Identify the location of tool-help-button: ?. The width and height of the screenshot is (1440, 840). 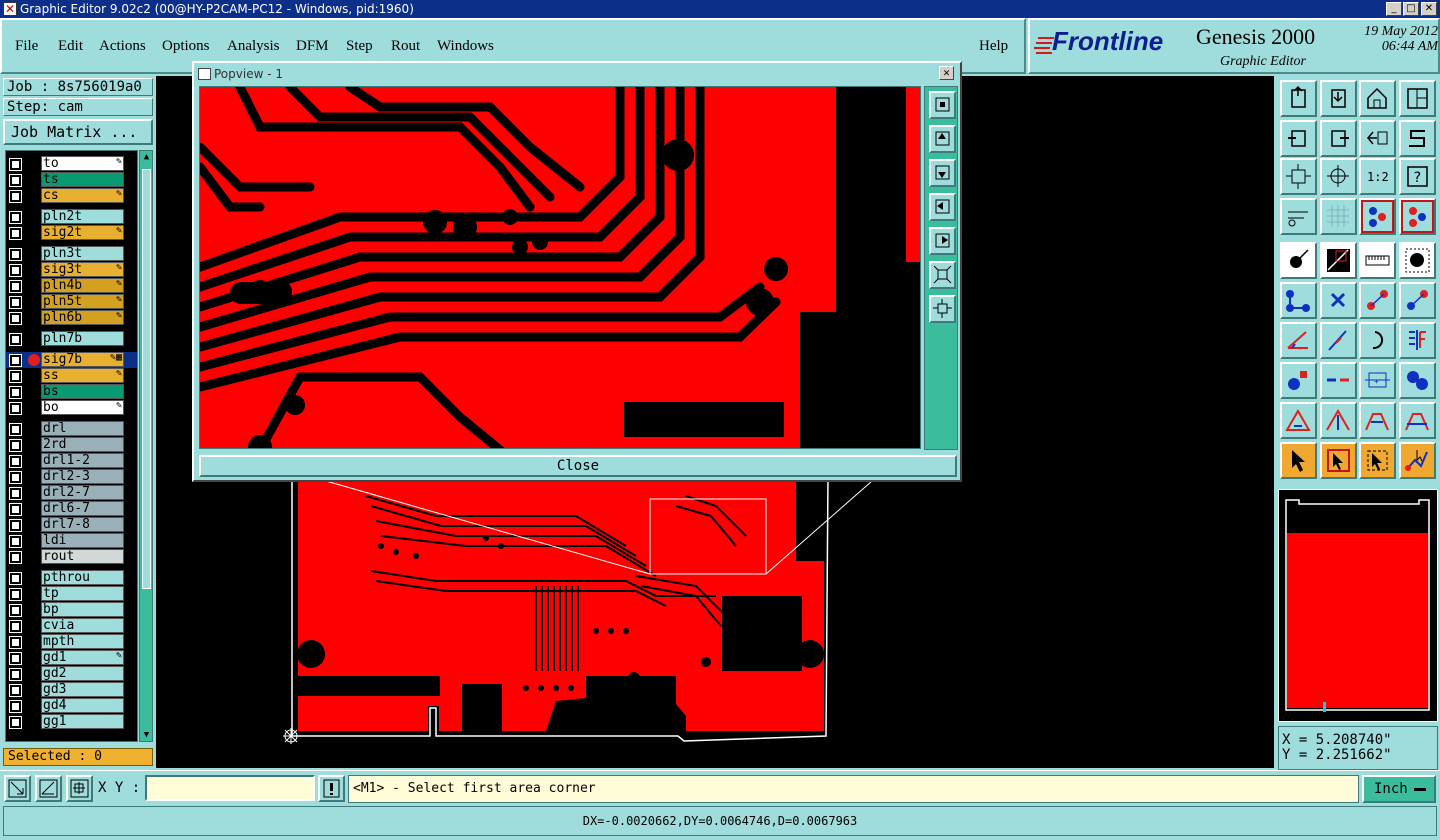
(1417, 176).